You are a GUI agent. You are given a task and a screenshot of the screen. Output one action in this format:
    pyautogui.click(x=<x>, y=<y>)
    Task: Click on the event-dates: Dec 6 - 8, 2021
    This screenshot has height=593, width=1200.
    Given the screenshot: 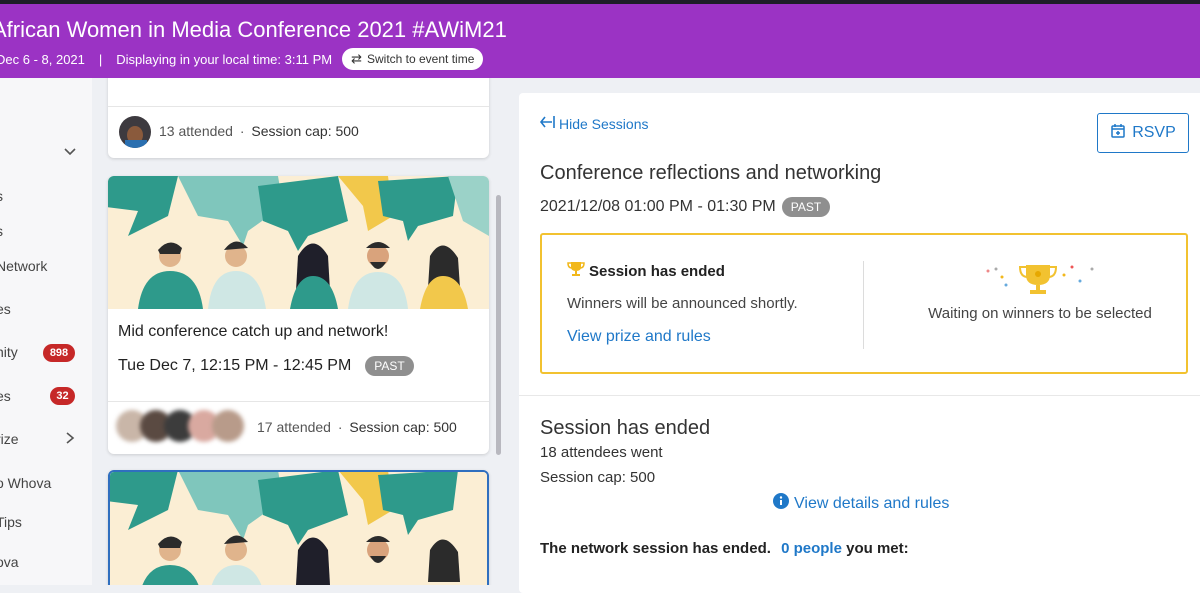 What is the action you would take?
    pyautogui.click(x=42, y=59)
    